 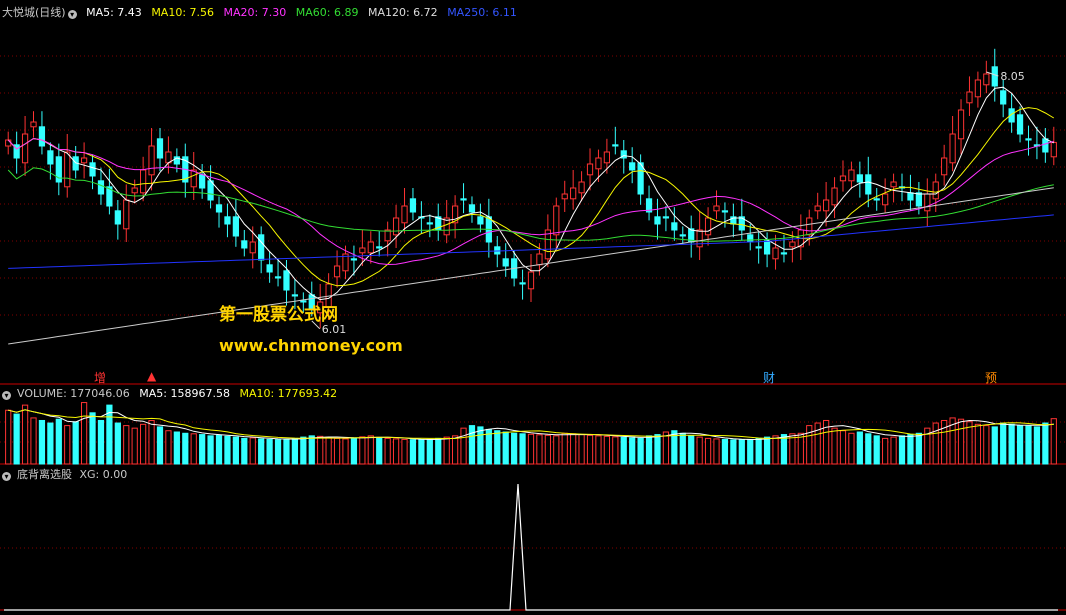 What do you see at coordinates (769, 377) in the screenshot?
I see `event-marker-finance: 财` at bounding box center [769, 377].